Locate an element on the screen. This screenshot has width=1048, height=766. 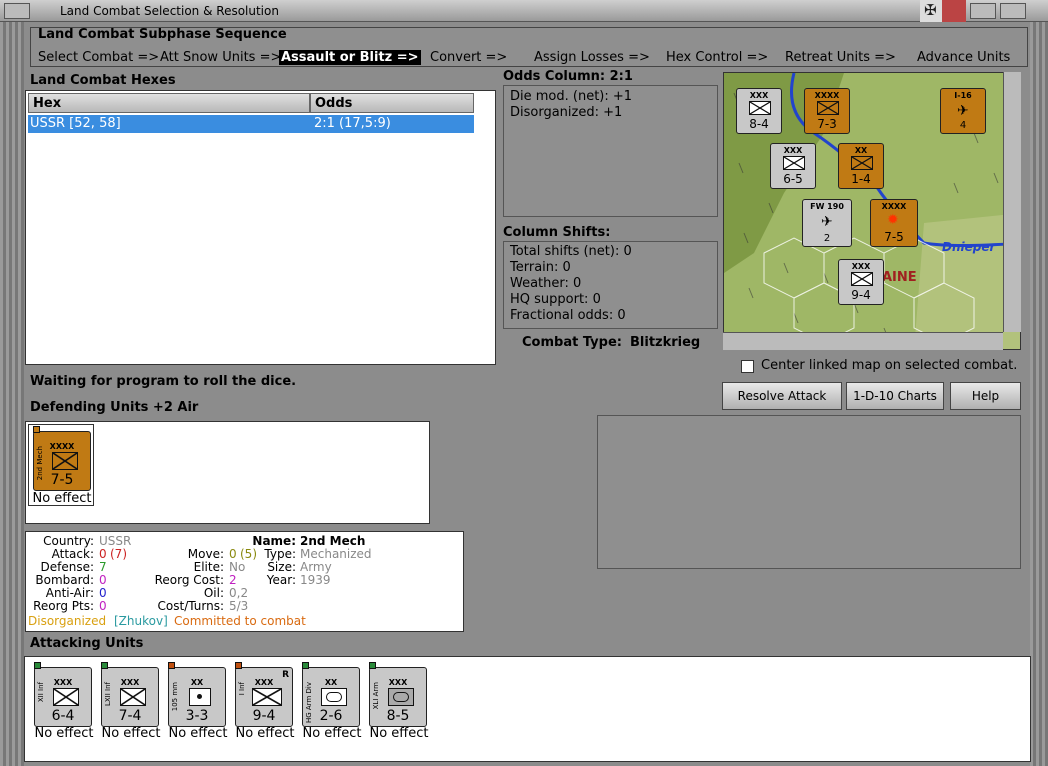
map-unit: XXXX ✹ 7-5 is located at coordinates (894, 223).